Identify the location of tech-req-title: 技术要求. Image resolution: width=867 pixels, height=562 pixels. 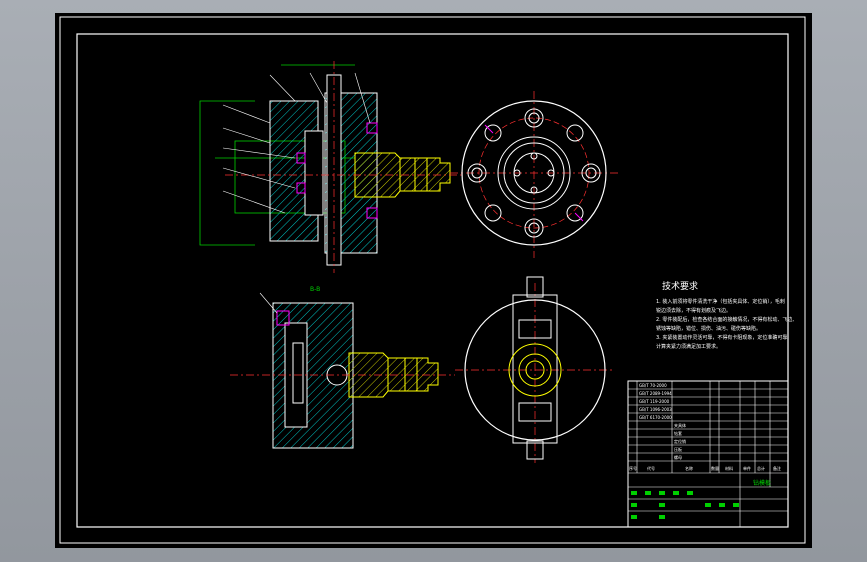
(680, 286).